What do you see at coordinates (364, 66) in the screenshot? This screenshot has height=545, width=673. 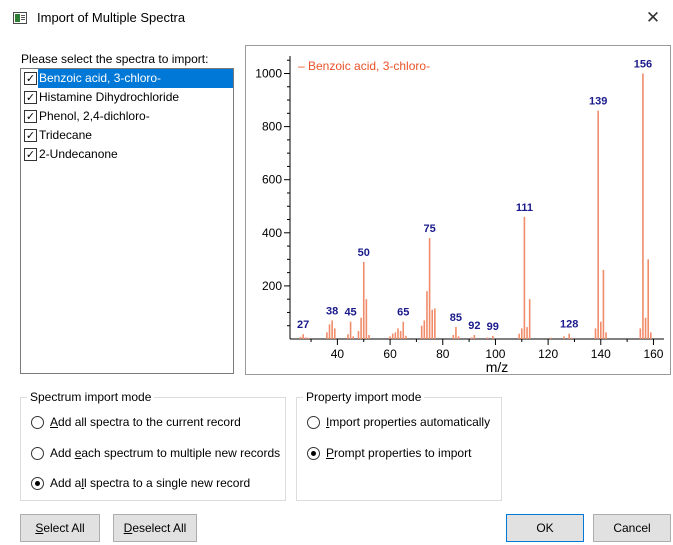 I see `legend-label: – Benzoic acid, 3-chloro-` at bounding box center [364, 66].